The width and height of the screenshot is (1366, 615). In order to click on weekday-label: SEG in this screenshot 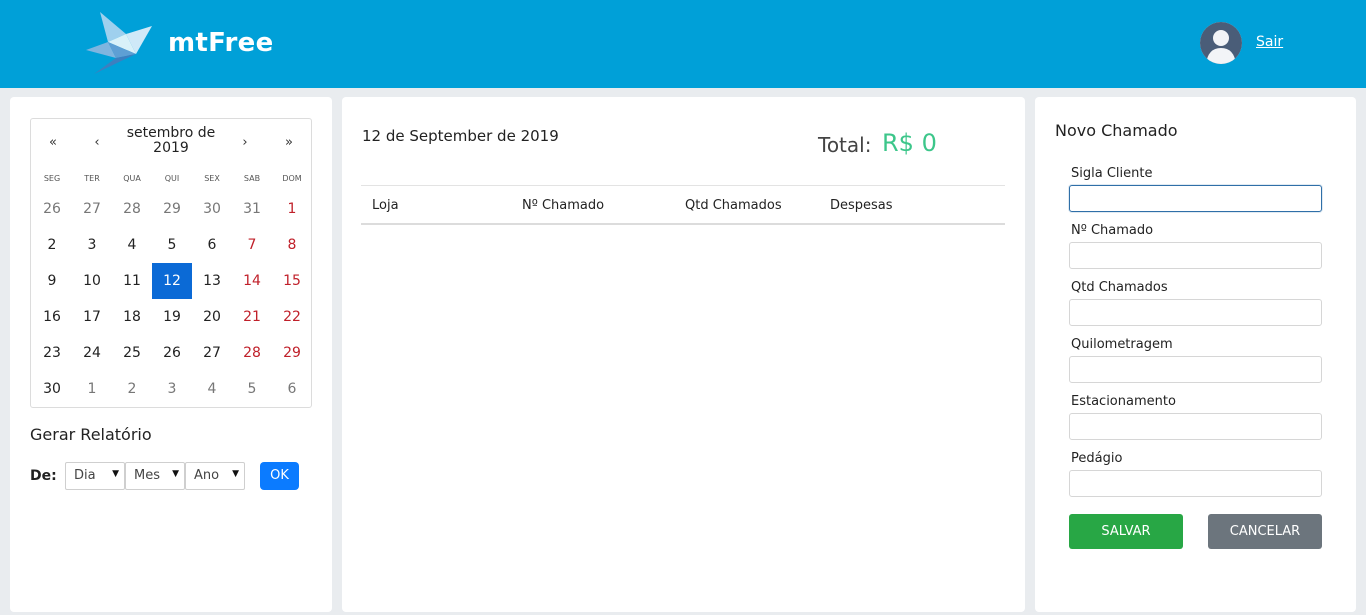, I will do `click(52, 178)`.